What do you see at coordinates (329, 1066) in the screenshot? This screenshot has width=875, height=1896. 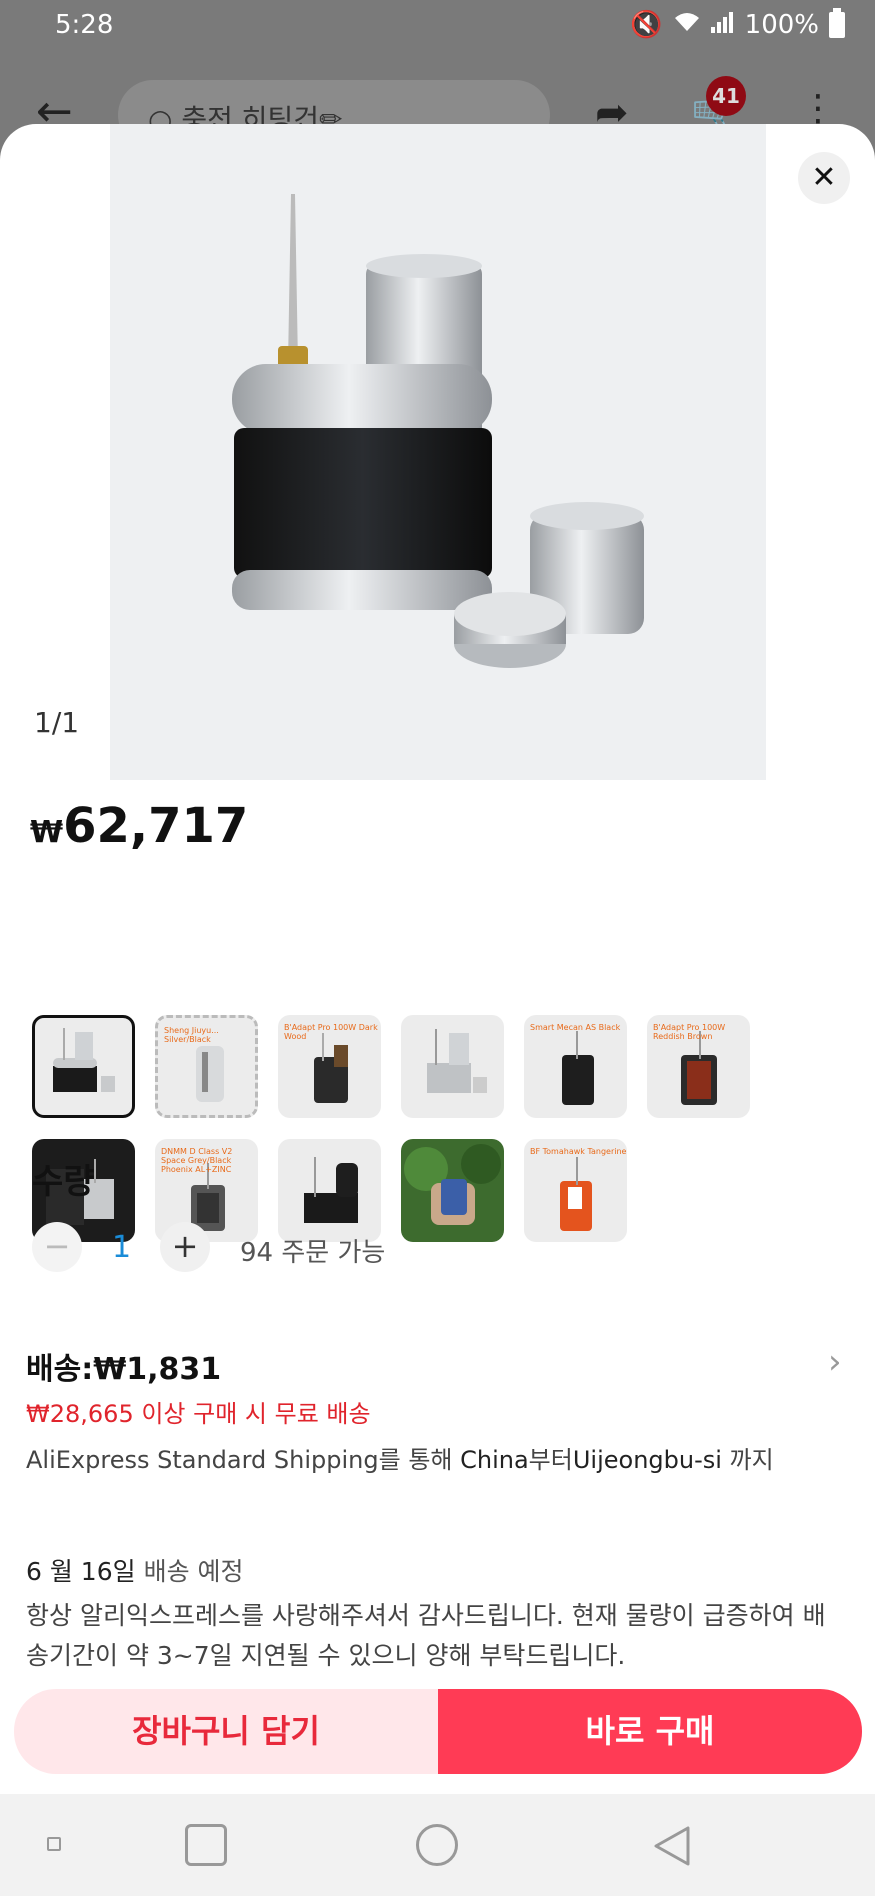 I see `variant-thumb: B'Adapt Pro 100W Dark Wood` at bounding box center [329, 1066].